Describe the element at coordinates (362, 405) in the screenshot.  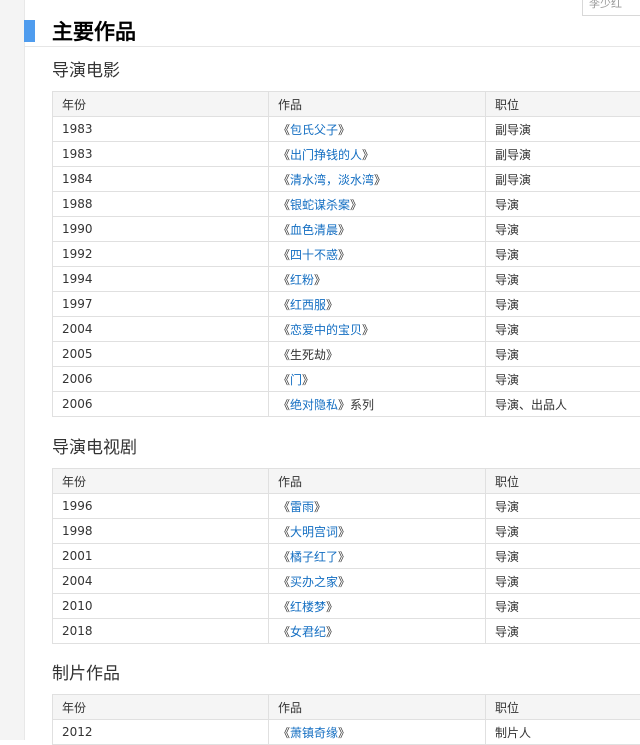
I see `work-suffix: 系列` at that location.